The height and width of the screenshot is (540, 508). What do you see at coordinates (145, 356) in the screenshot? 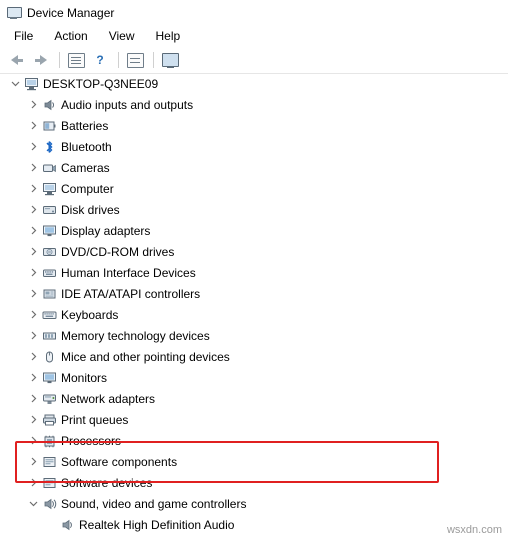
I see `tree-item-label: Mice and other pointing devices` at bounding box center [145, 356].